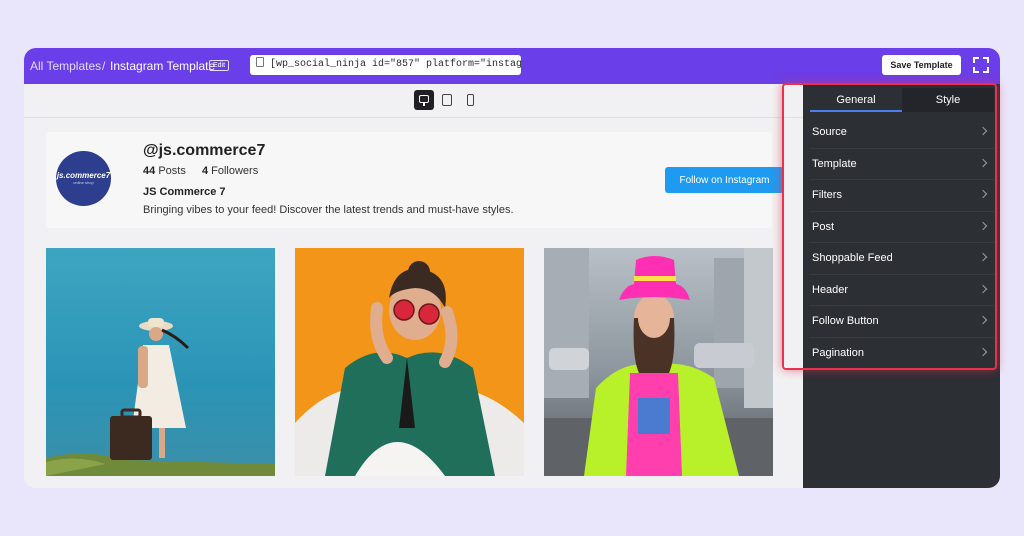  What do you see at coordinates (902, 196) in the screenshot?
I see `menu-item-filters: Filters` at bounding box center [902, 196].